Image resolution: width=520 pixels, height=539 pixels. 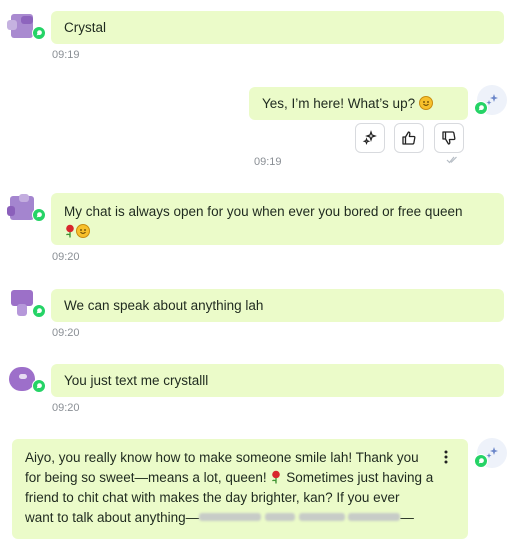 What do you see at coordinates (277, 305) in the screenshot?
I see `message-bubble: We can speak about anything lah` at bounding box center [277, 305].